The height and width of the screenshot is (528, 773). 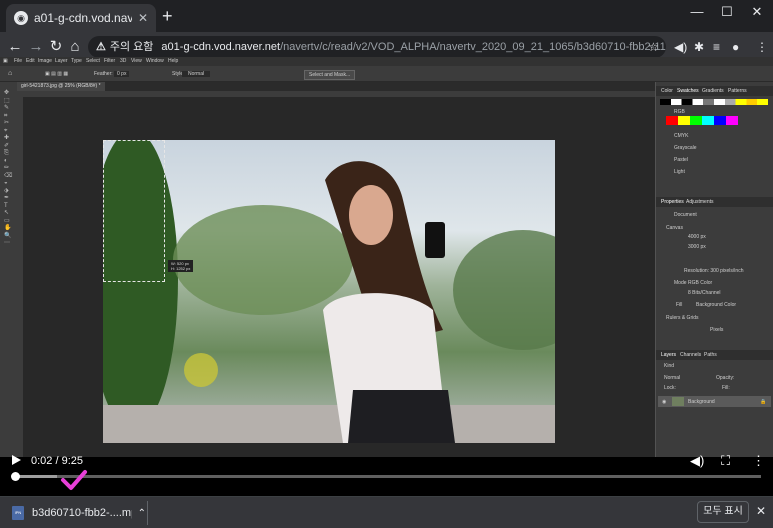 I want to click on annotation-checkmark-icon, so click(x=74, y=480).